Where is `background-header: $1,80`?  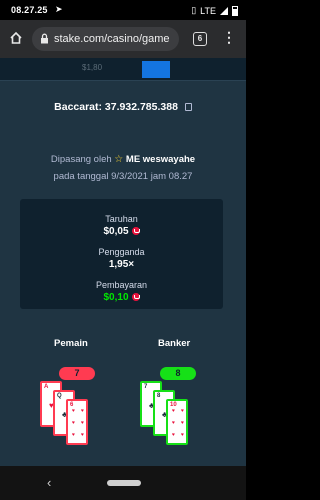
background-header: $1,80 is located at coordinates (123, 69).